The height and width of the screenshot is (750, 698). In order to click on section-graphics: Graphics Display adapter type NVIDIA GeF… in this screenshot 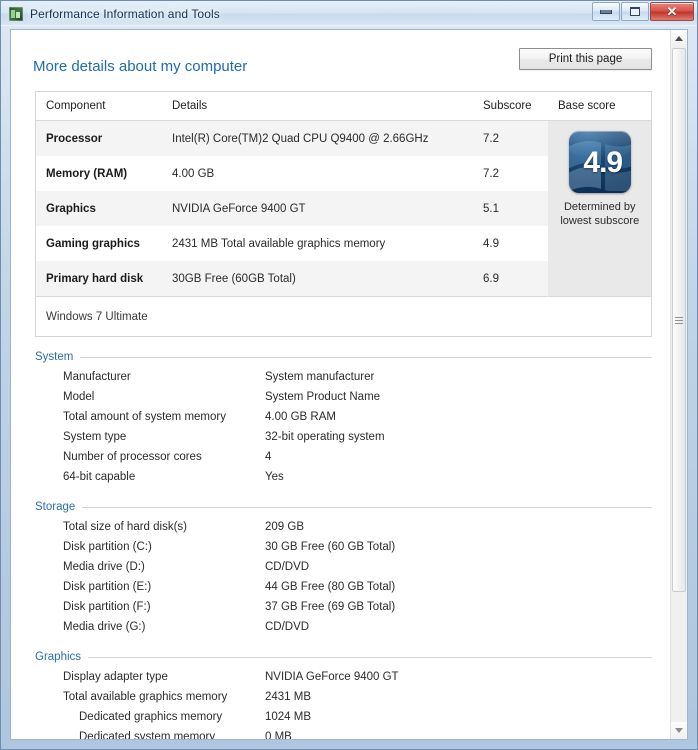, I will do `click(343, 695)`.